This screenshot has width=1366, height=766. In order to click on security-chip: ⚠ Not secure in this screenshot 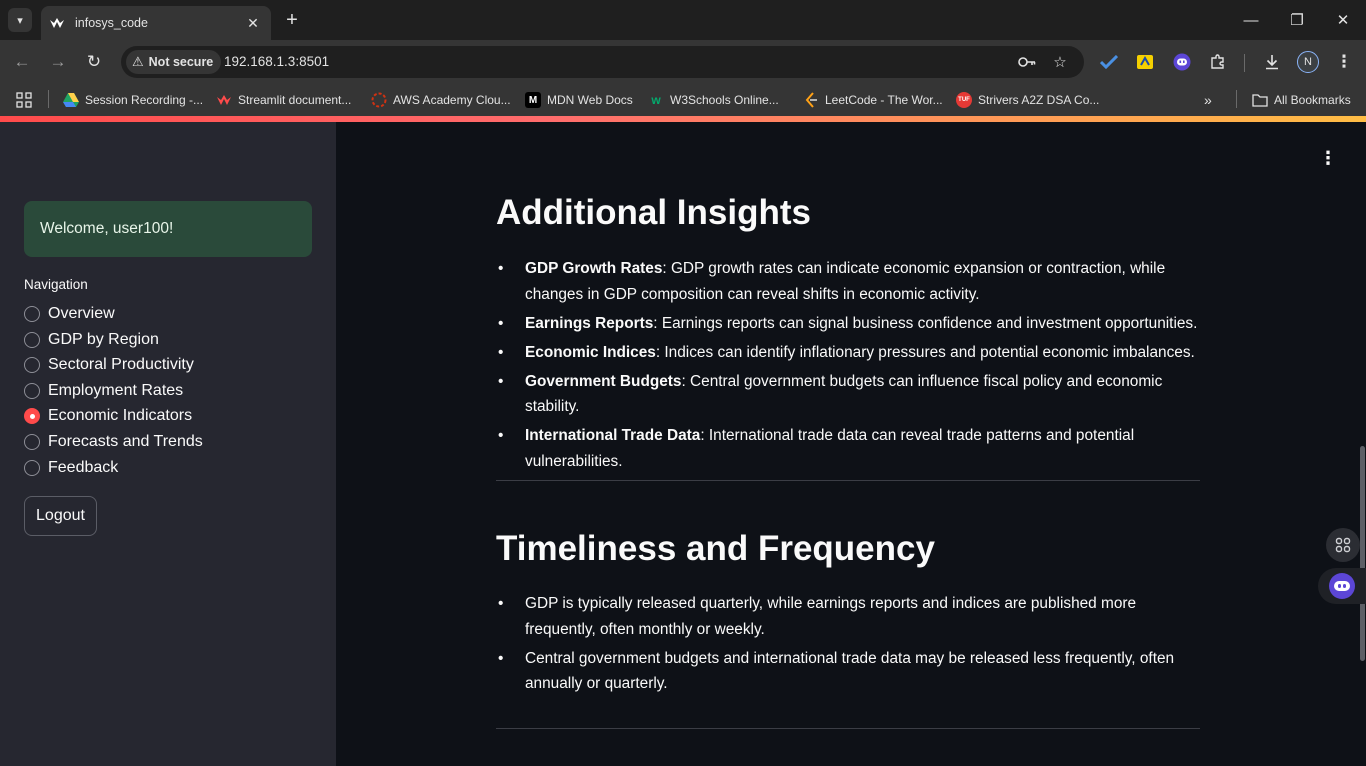, I will do `click(174, 62)`.